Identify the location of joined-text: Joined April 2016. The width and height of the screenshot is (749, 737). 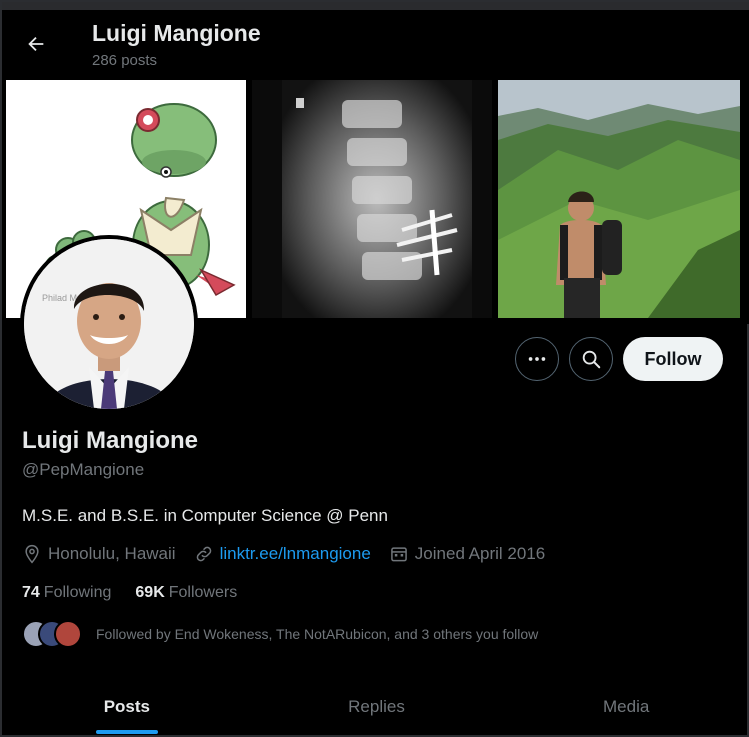
(480, 553).